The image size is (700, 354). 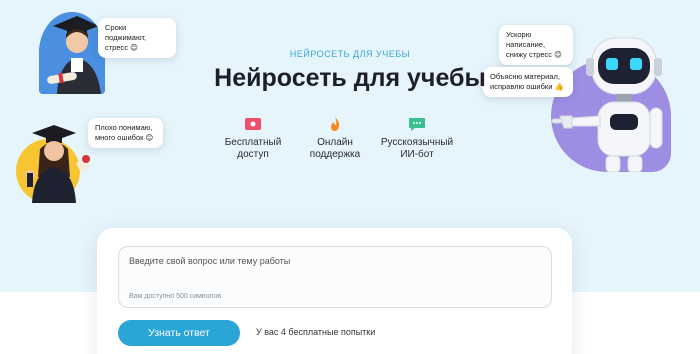 I want to click on flame-icon, so click(x=335, y=124).